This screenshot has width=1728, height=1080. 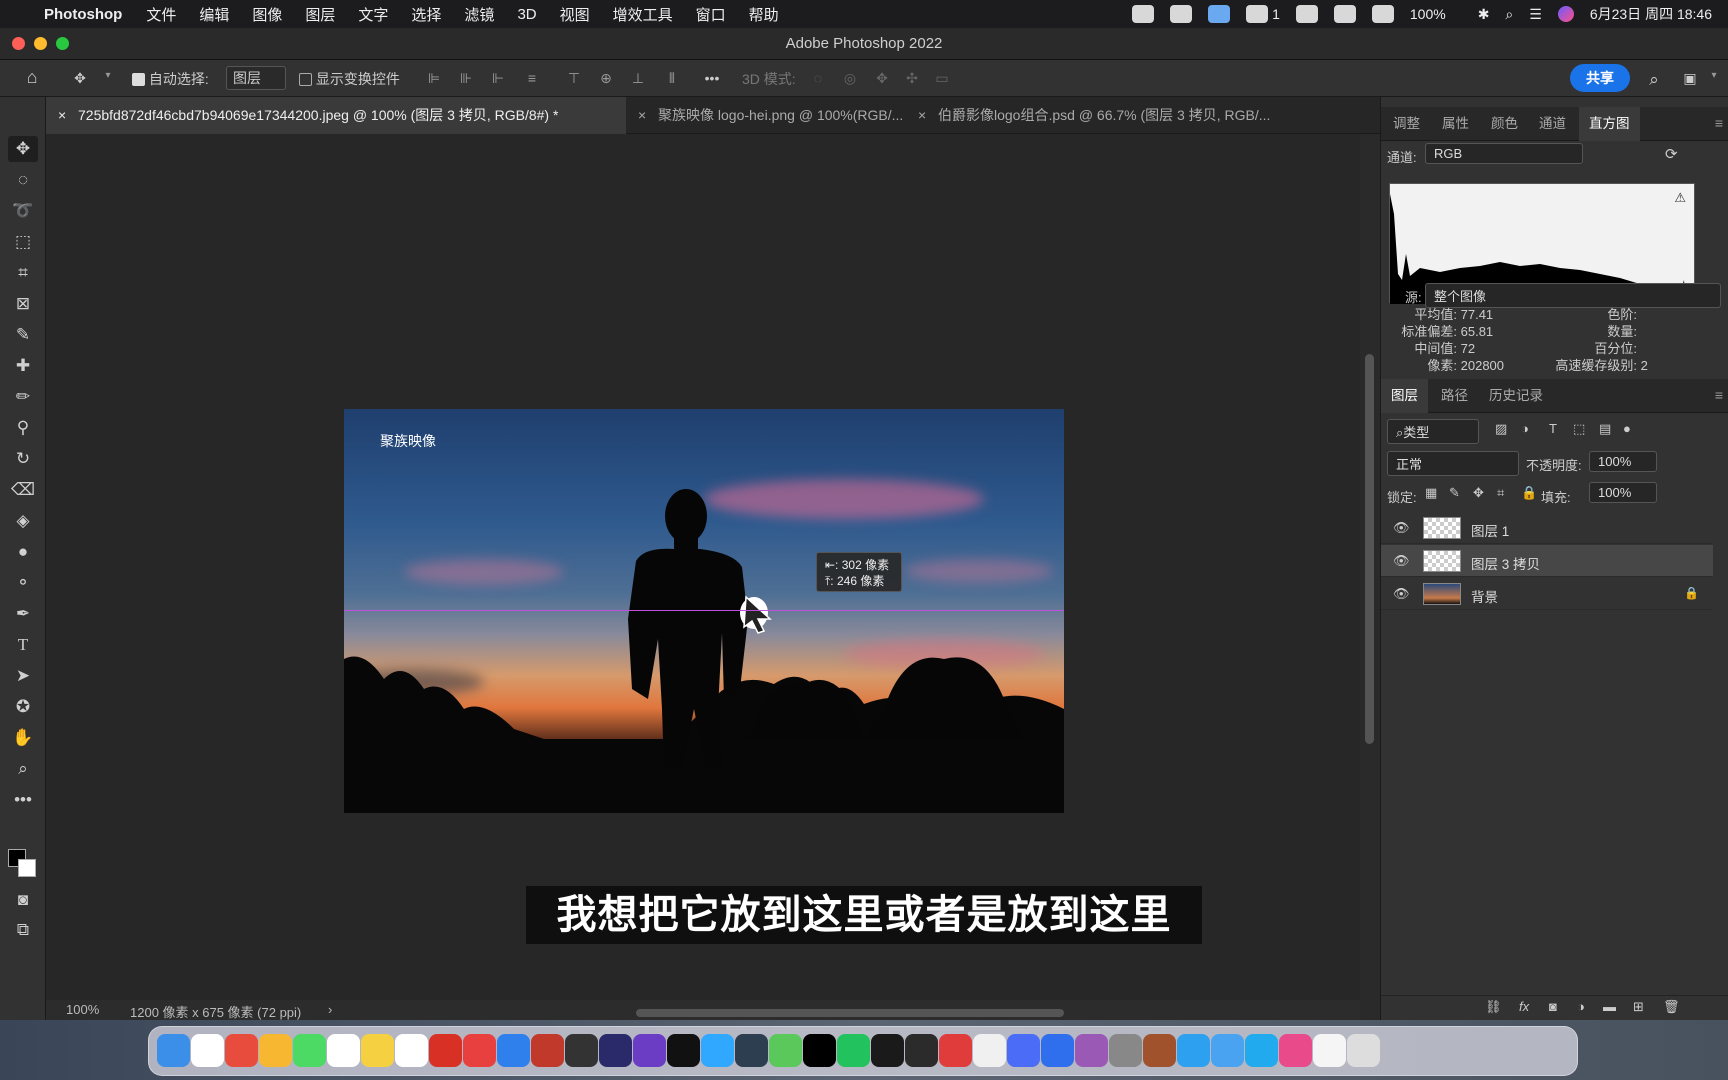 What do you see at coordinates (23, 273) in the screenshot?
I see `crop-tool-icon: ⌗` at bounding box center [23, 273].